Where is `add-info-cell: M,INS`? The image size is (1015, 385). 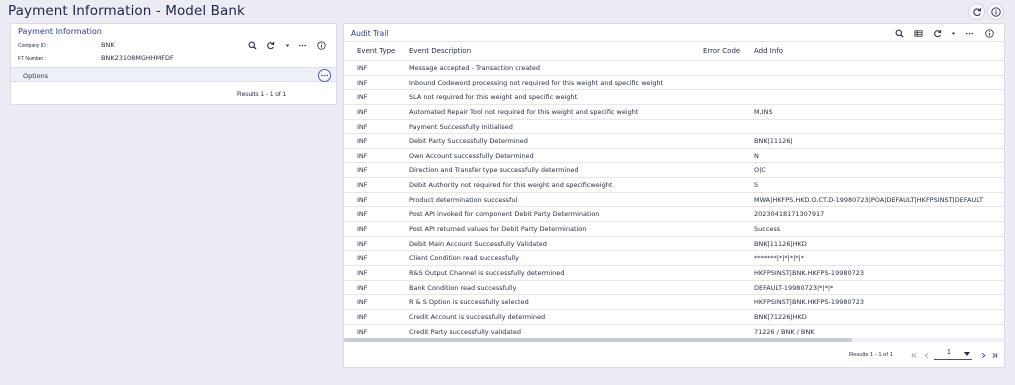 add-info-cell: M,INS is located at coordinates (763, 111).